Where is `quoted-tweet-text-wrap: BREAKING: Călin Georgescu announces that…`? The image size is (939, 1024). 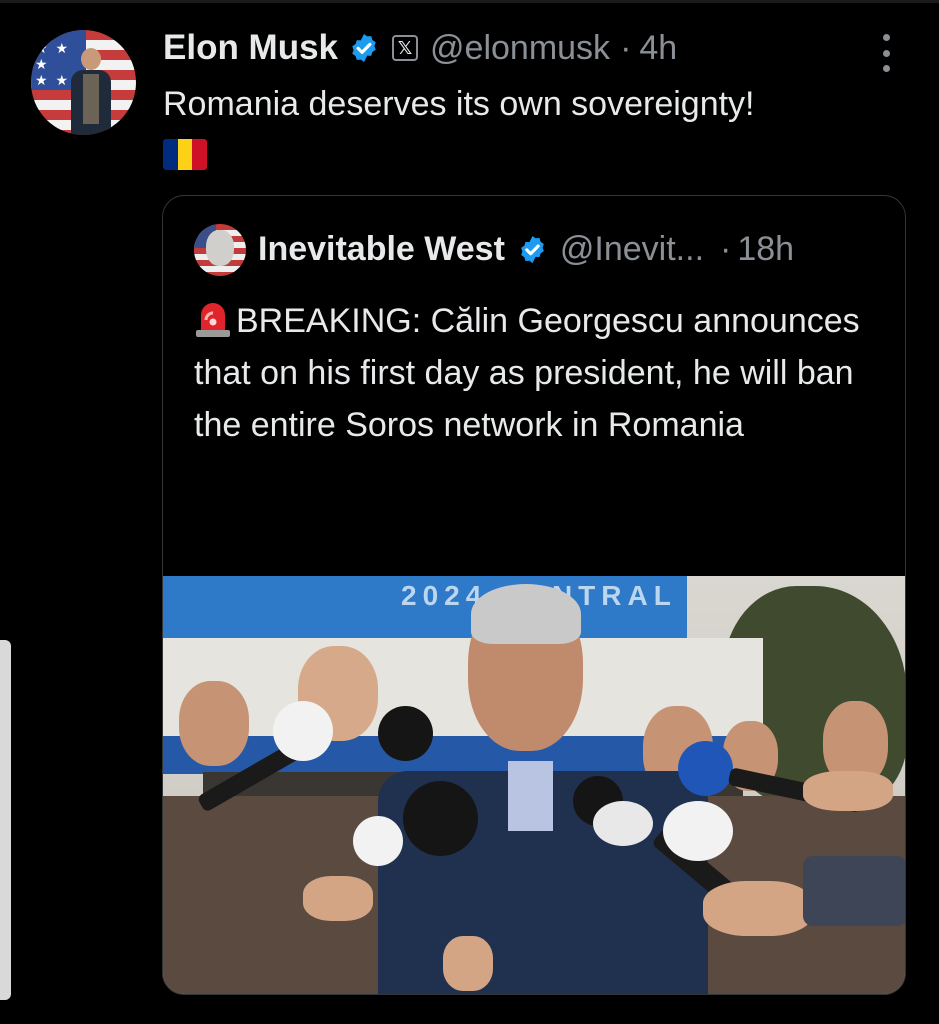
quoted-tweet-text-wrap: BREAKING: Călin Georgescu announces that… is located at coordinates (539, 373).